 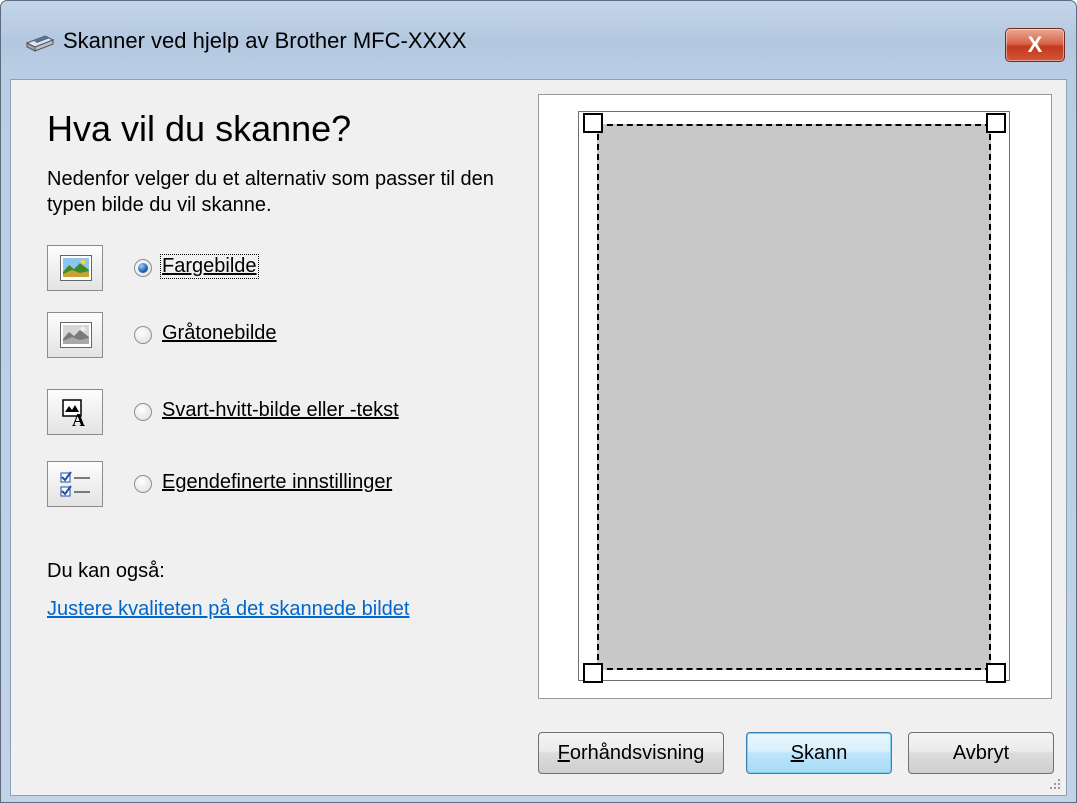 I want to click on black-white-button: A, so click(x=75, y=412).